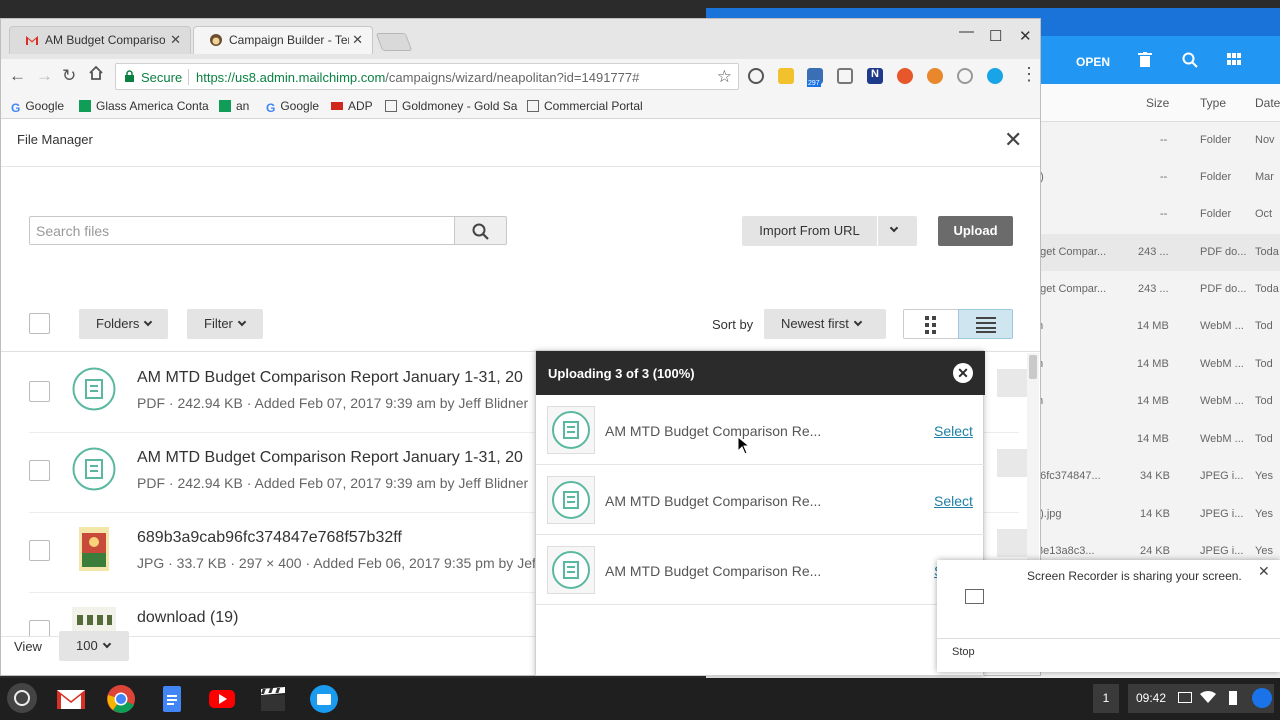  I want to click on sort-dropdown: Newest first, so click(825, 324).